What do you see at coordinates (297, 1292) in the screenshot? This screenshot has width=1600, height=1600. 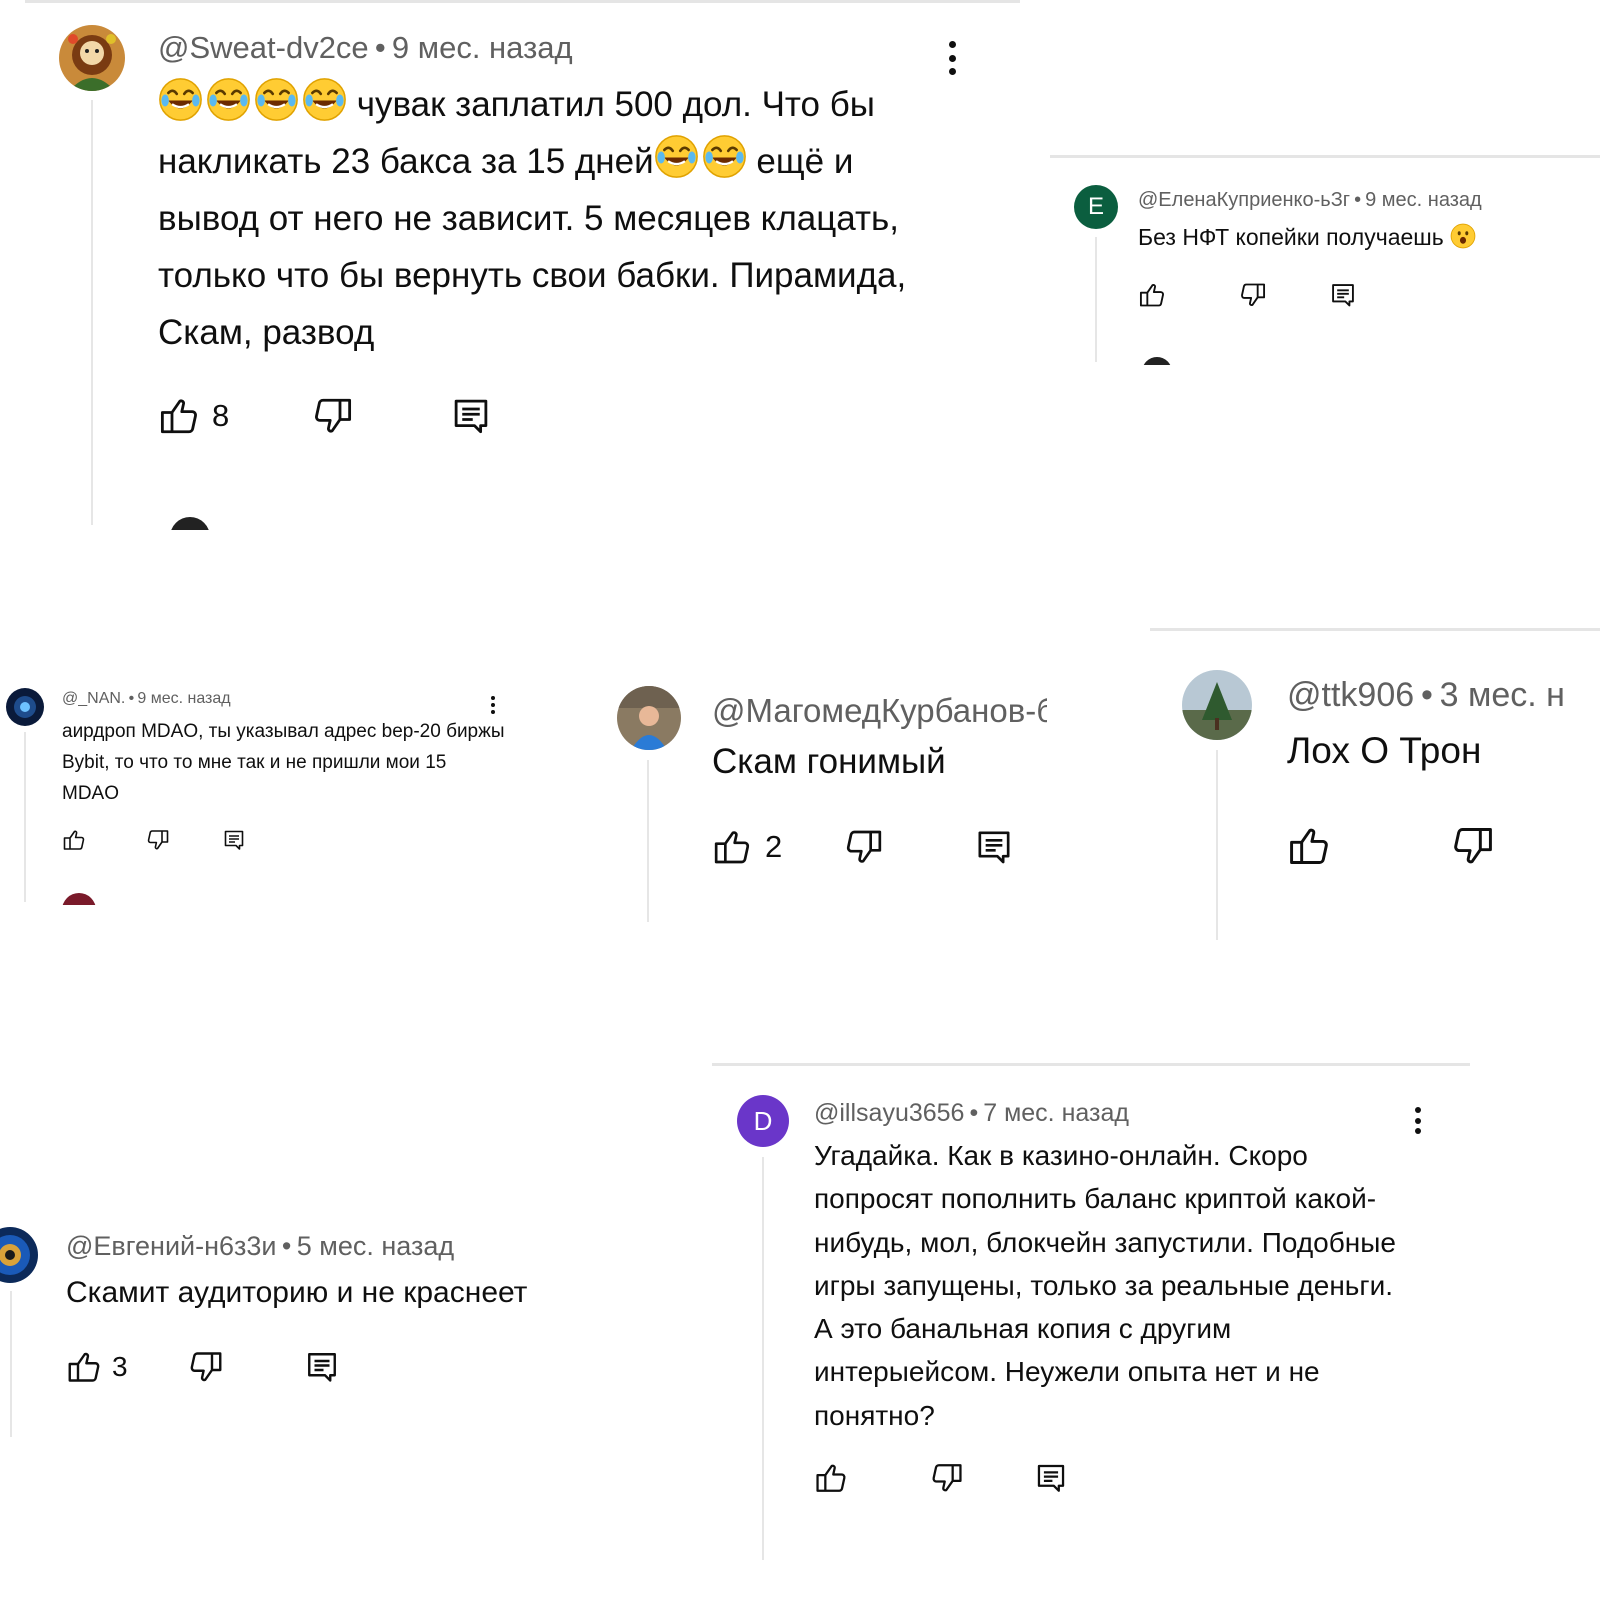 I see `comment-text-part: Скамит аудиторию и не краснеет` at bounding box center [297, 1292].